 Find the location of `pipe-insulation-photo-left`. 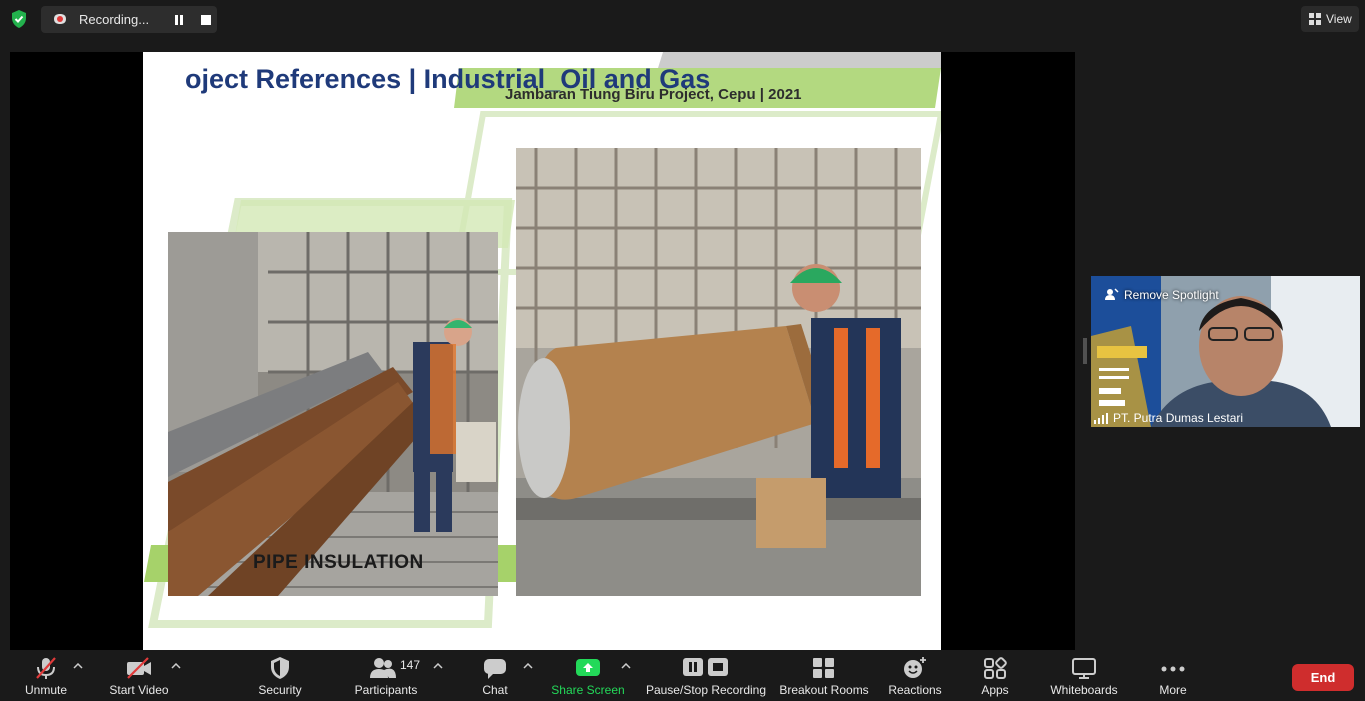

pipe-insulation-photo-left is located at coordinates (333, 414).